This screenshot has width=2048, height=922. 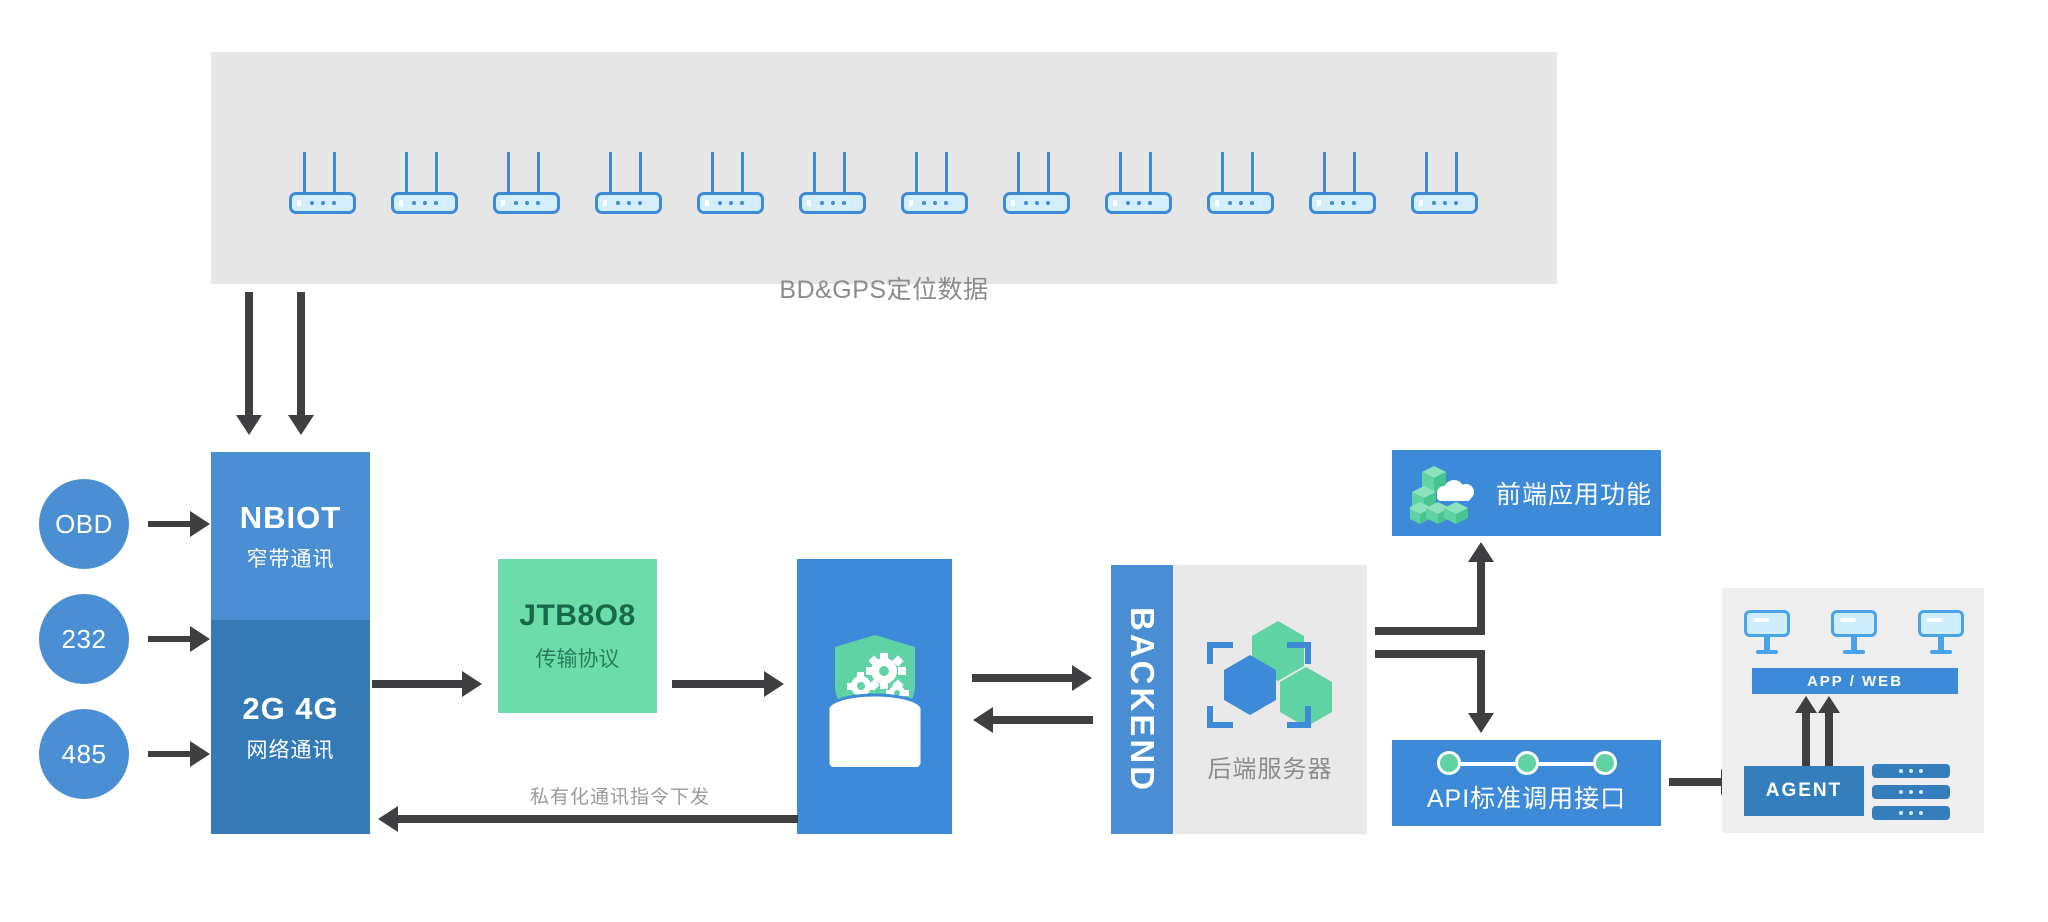 I want to click on appweb-bar: APP / WEB, so click(x=1855, y=681).